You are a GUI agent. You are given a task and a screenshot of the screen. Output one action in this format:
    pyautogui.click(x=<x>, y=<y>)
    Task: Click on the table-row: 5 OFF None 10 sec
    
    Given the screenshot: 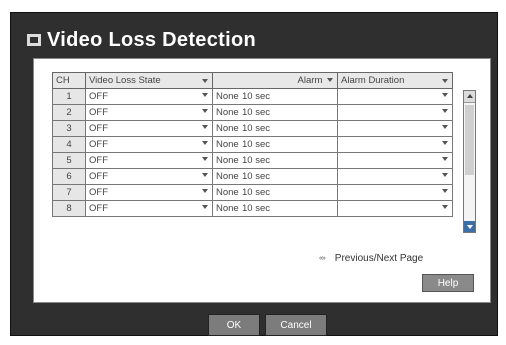 What is the action you would take?
    pyautogui.click(x=252, y=160)
    